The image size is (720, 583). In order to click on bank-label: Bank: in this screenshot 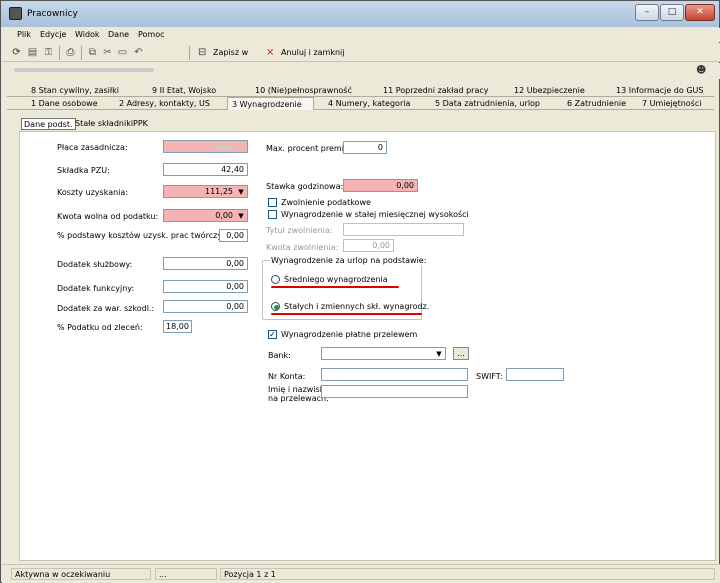, I will do `click(279, 355)`.